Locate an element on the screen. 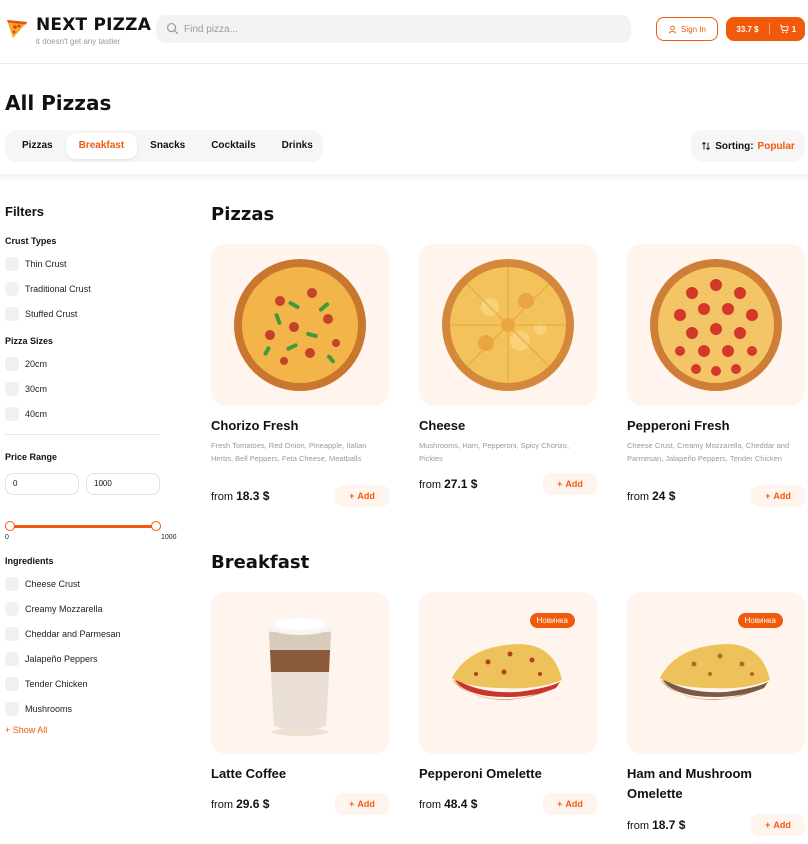  sorting-dropdown: Sorting: Popular is located at coordinates (748, 146).